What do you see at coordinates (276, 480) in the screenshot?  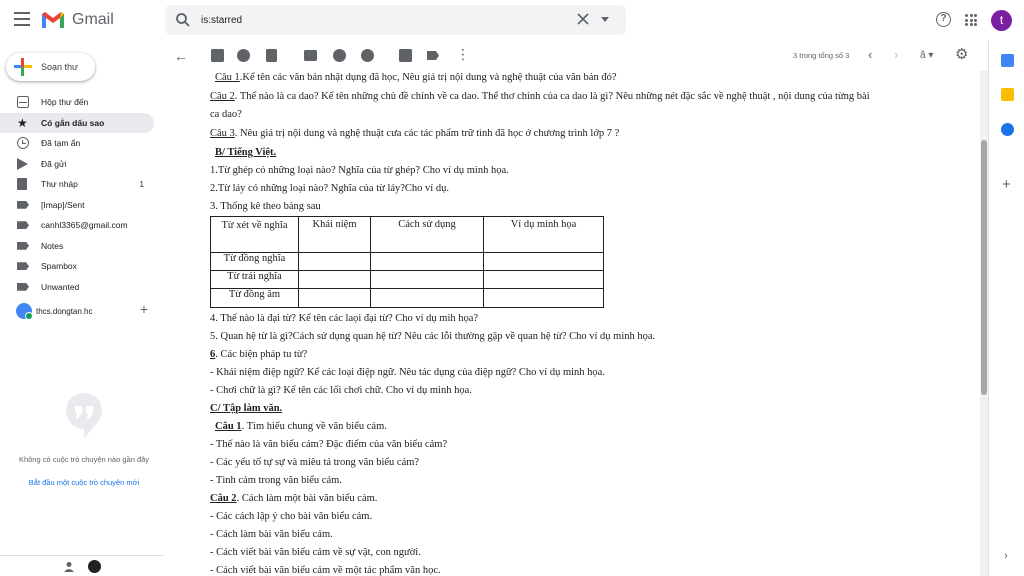 I see `doc-line: - Tình cảm trong văn biểu cảm.` at bounding box center [276, 480].